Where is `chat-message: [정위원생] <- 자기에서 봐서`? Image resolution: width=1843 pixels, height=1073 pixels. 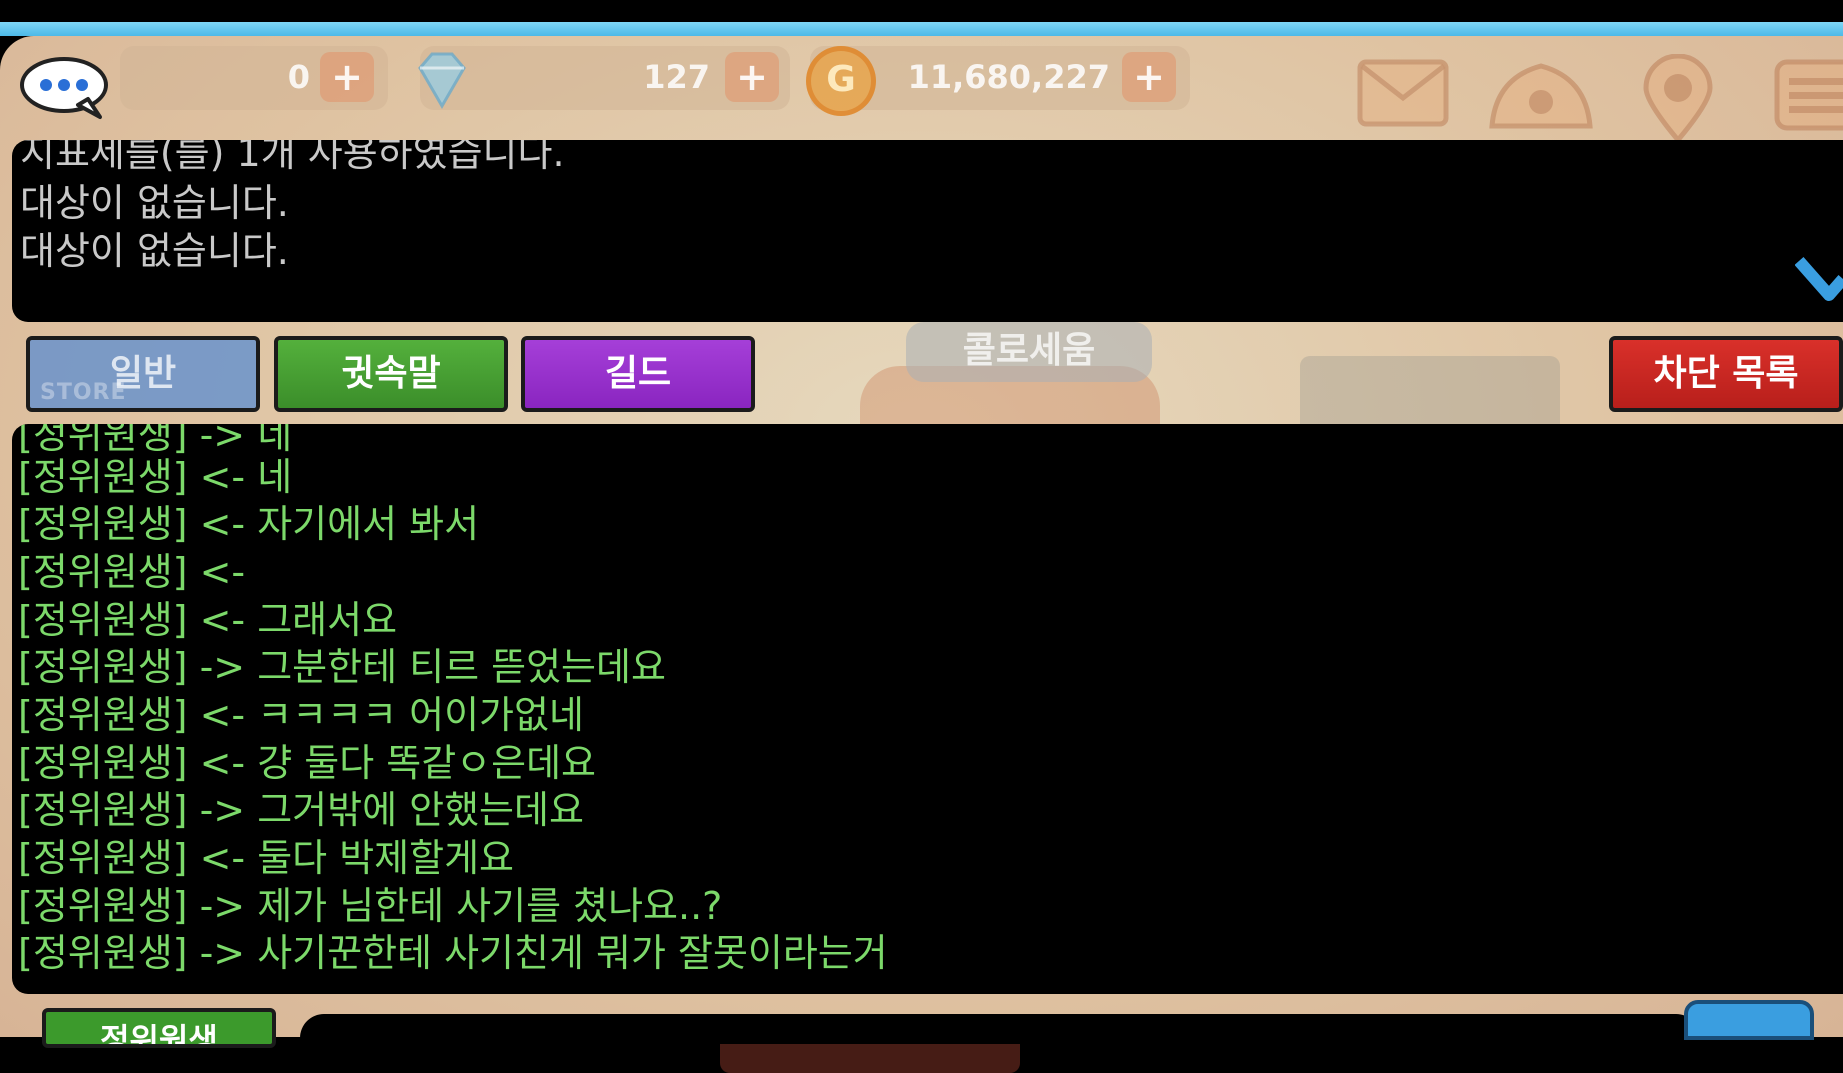
chat-message: [정위원생] <- 자기에서 봐서 is located at coordinates (249, 524).